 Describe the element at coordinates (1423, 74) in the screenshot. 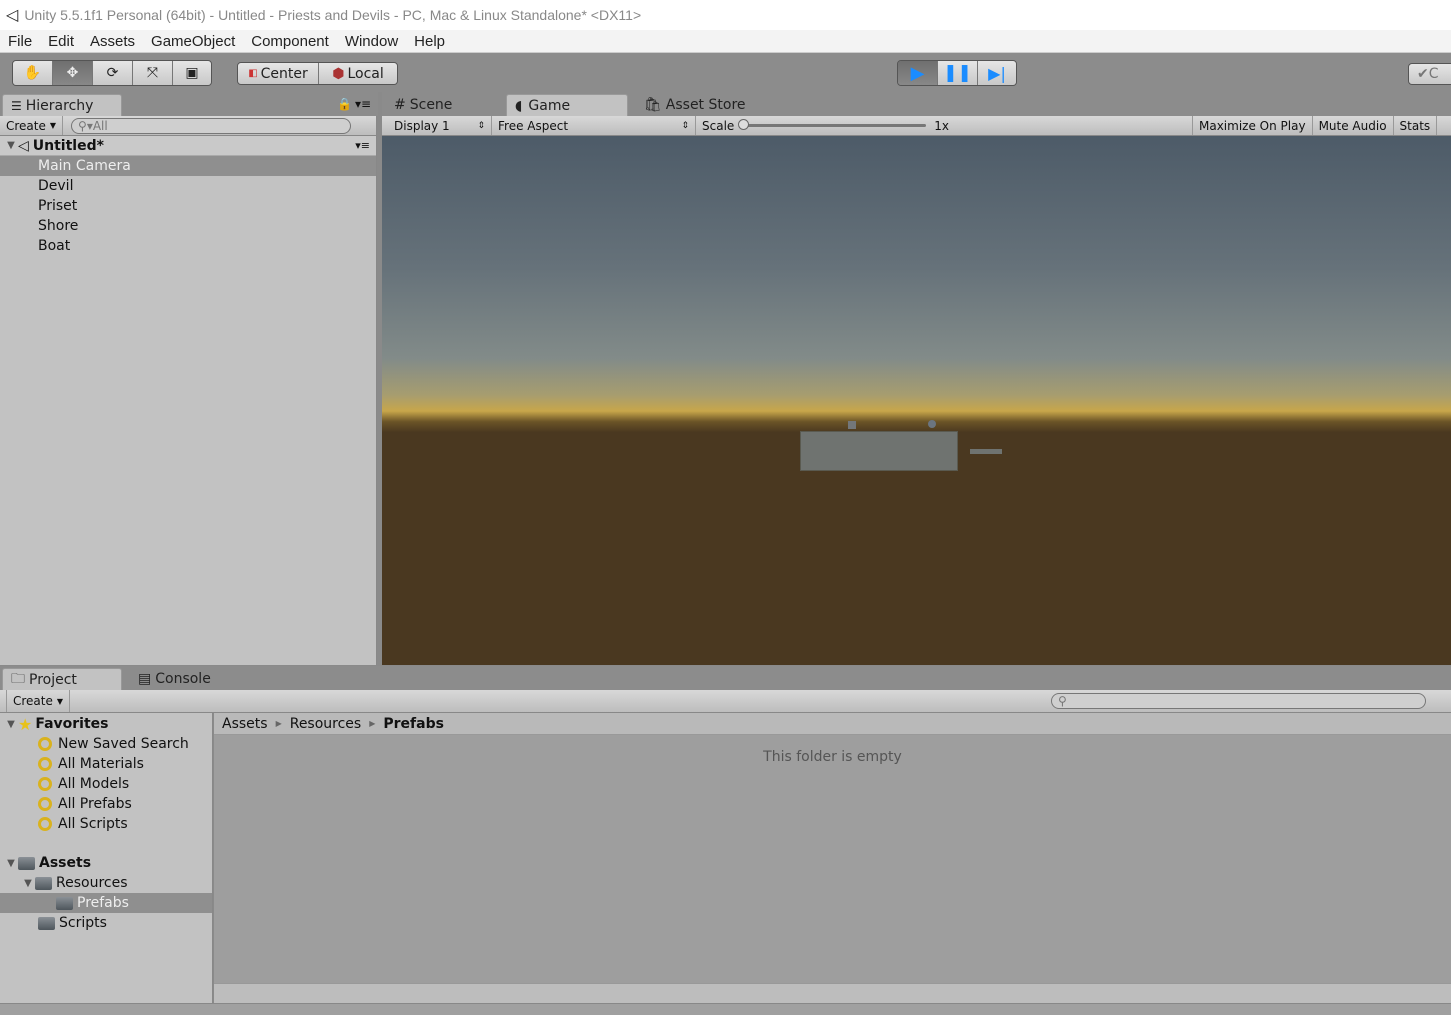

I see `check-icon: ✔` at that location.